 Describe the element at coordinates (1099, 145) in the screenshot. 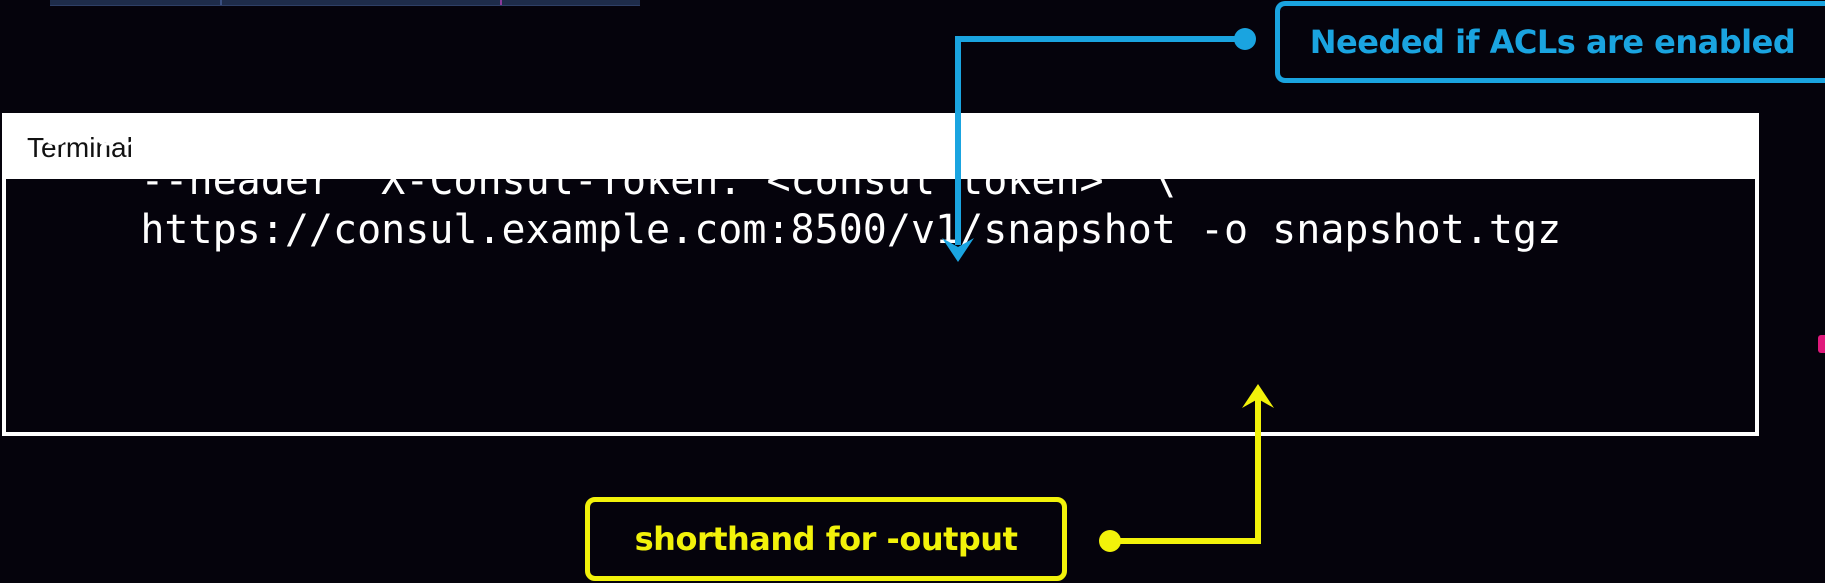

I see `acl-arrow` at that location.